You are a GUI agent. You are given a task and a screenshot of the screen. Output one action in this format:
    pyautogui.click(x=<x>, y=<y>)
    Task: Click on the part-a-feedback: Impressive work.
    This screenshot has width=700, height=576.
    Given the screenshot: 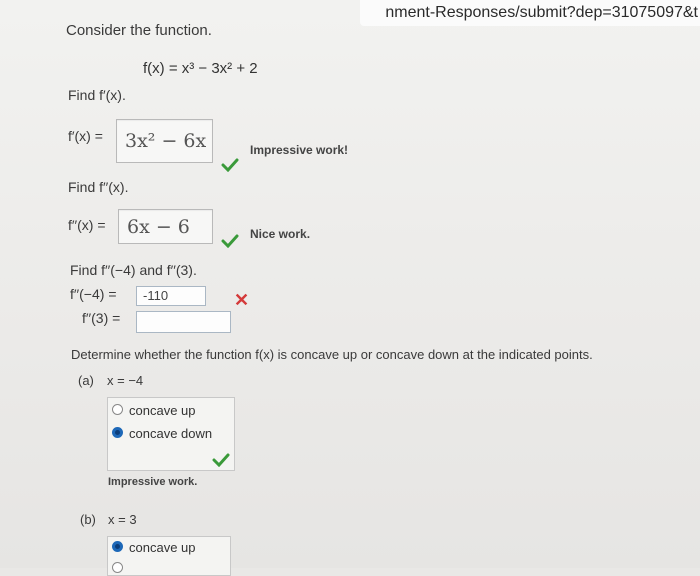 What is the action you would take?
    pyautogui.click(x=153, y=482)
    